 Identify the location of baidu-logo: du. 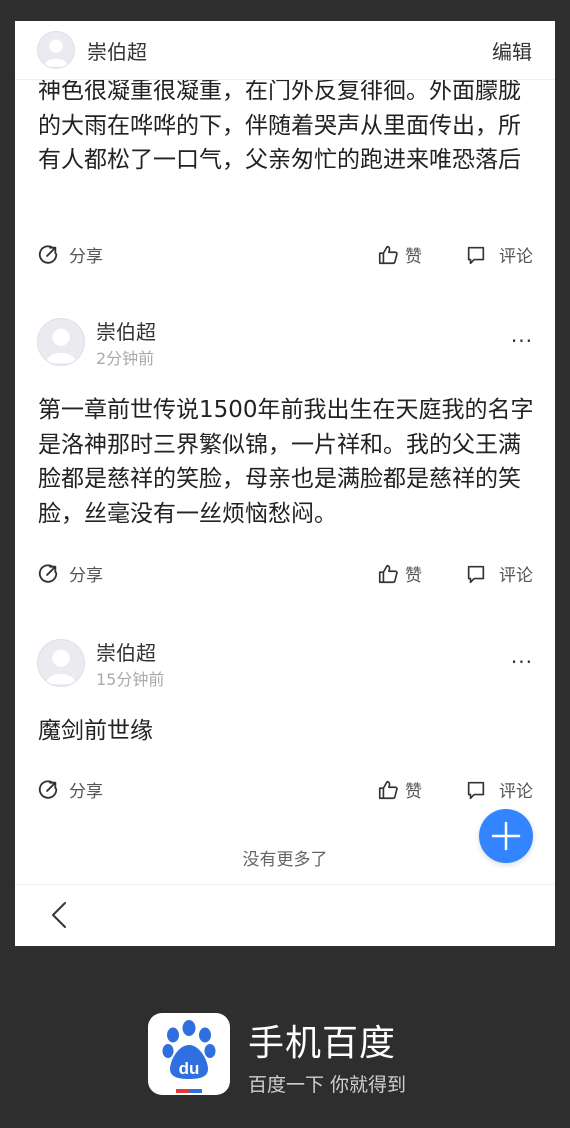
(189, 1054).